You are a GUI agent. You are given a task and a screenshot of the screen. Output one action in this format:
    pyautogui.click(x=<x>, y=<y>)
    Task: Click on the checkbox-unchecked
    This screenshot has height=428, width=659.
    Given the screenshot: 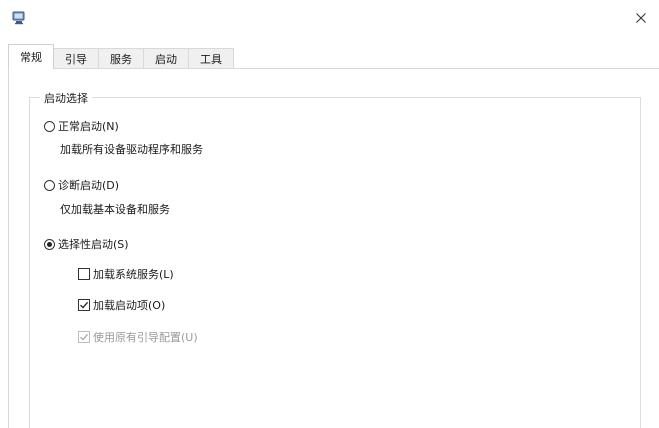 What is the action you would take?
    pyautogui.click(x=84, y=274)
    